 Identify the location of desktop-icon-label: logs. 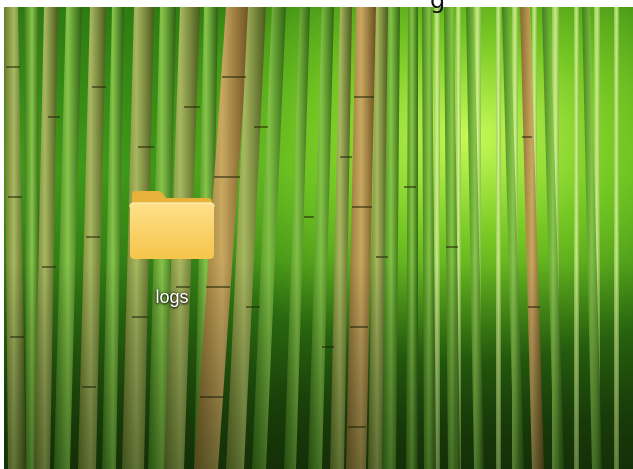
(172, 297).